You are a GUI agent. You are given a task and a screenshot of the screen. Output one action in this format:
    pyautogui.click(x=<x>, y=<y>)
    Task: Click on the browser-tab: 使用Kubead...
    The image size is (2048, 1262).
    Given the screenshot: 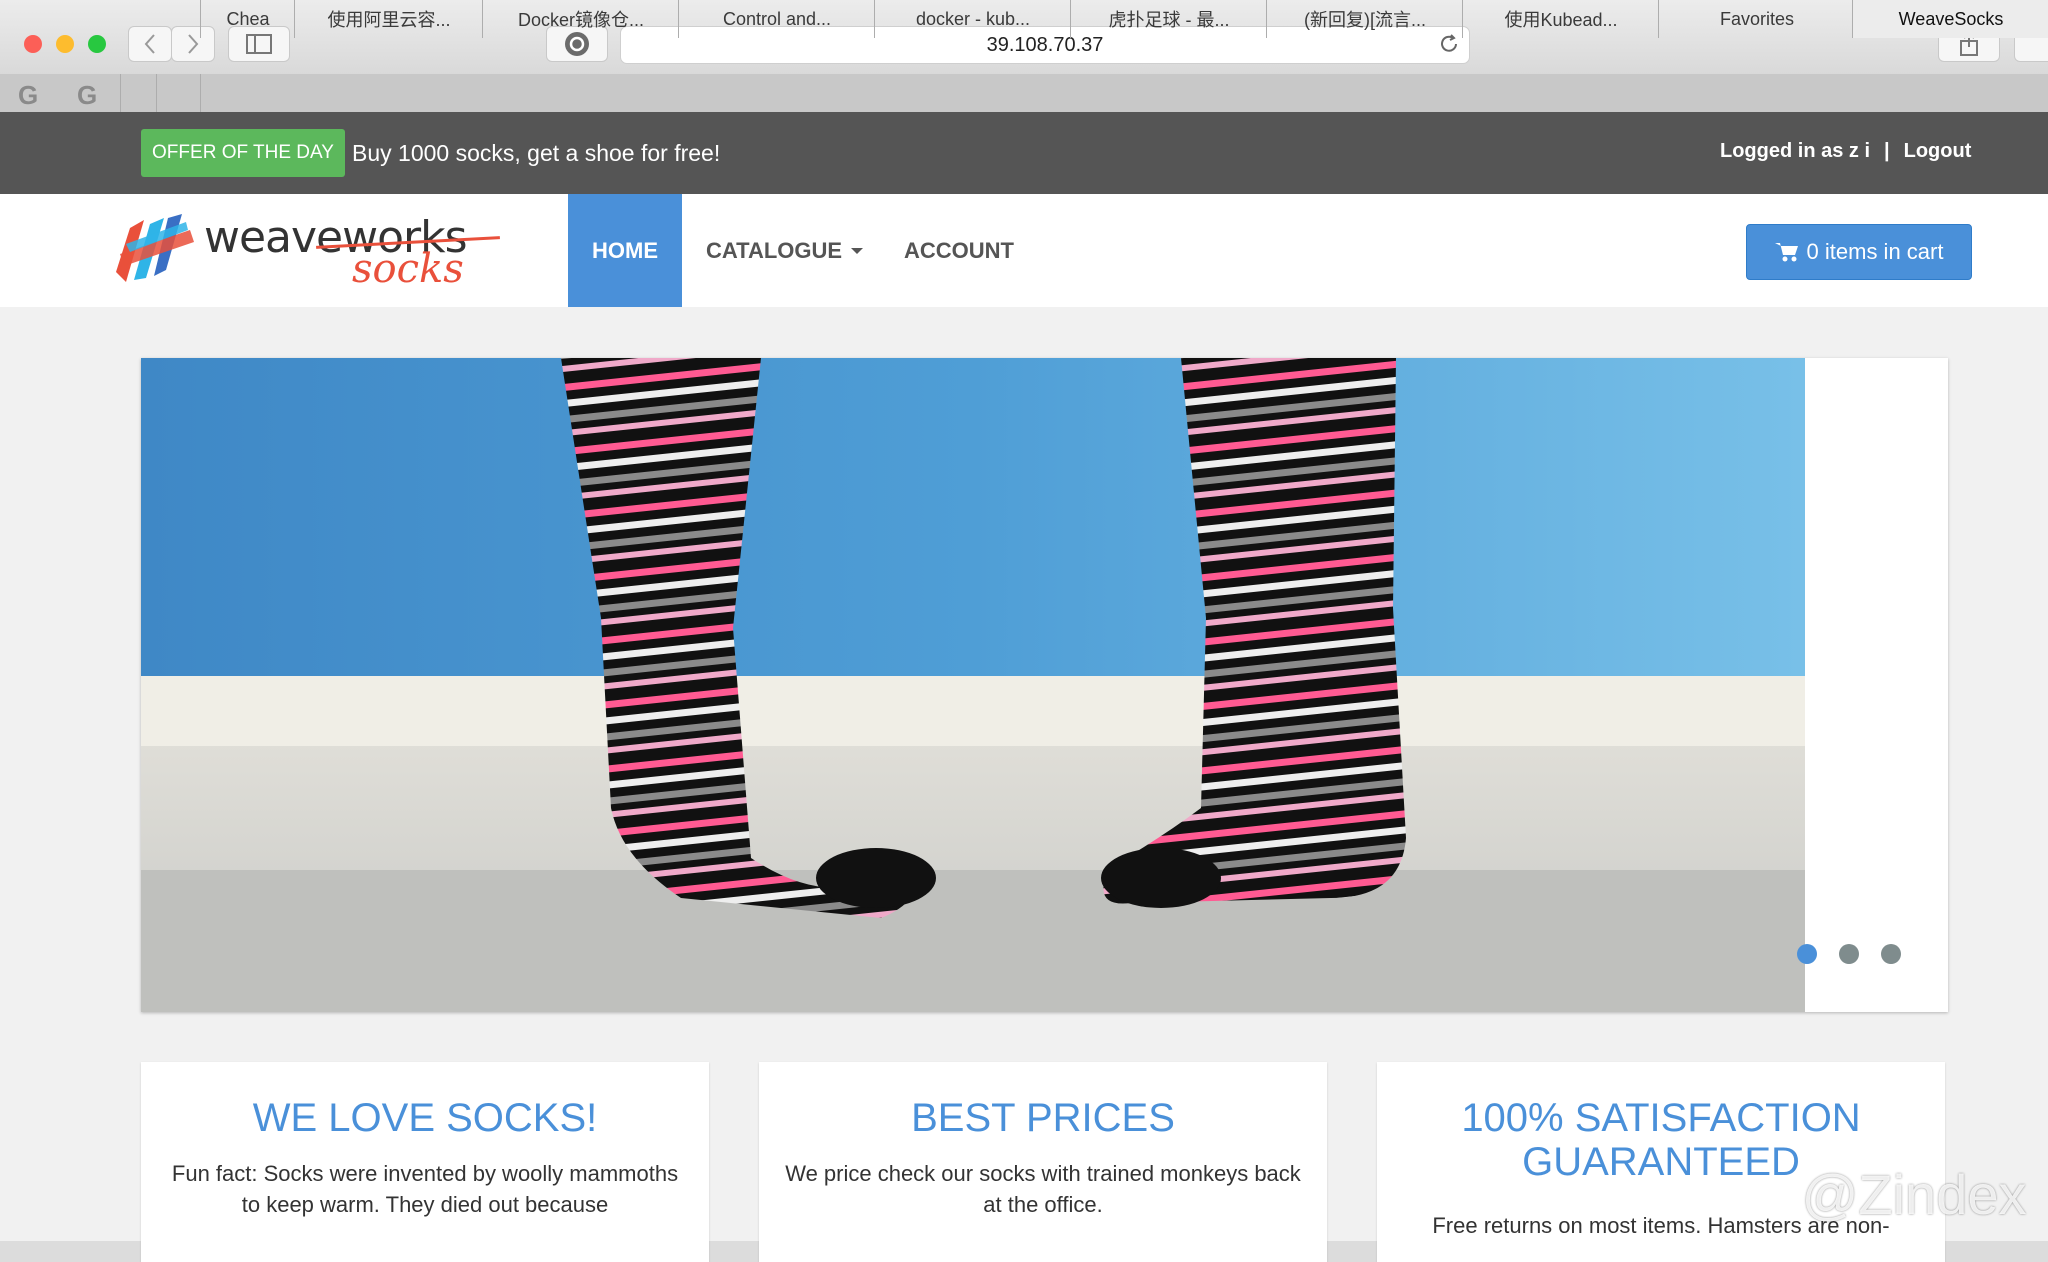 What is the action you would take?
    pyautogui.click(x=1560, y=19)
    